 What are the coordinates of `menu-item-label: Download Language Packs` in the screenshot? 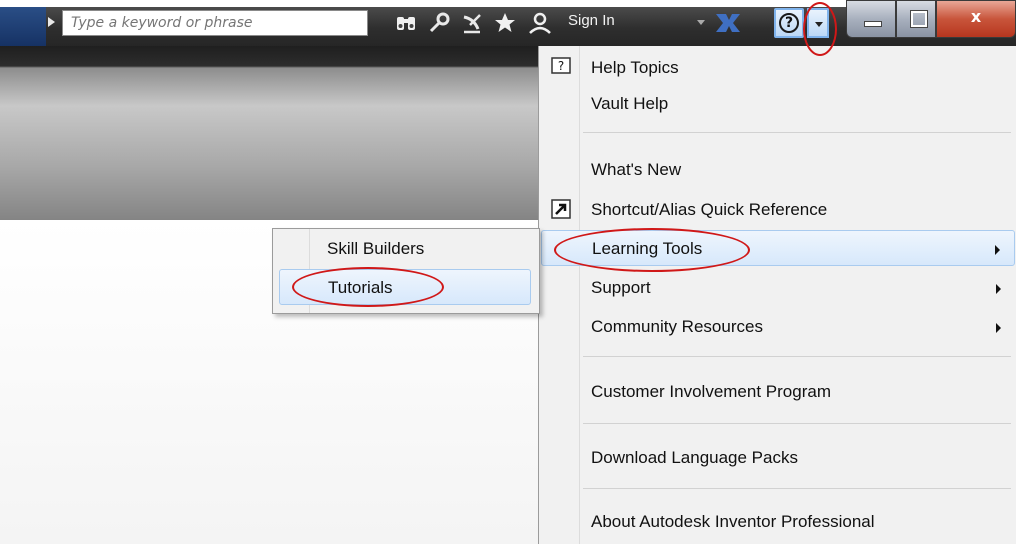 It's located at (694, 457).